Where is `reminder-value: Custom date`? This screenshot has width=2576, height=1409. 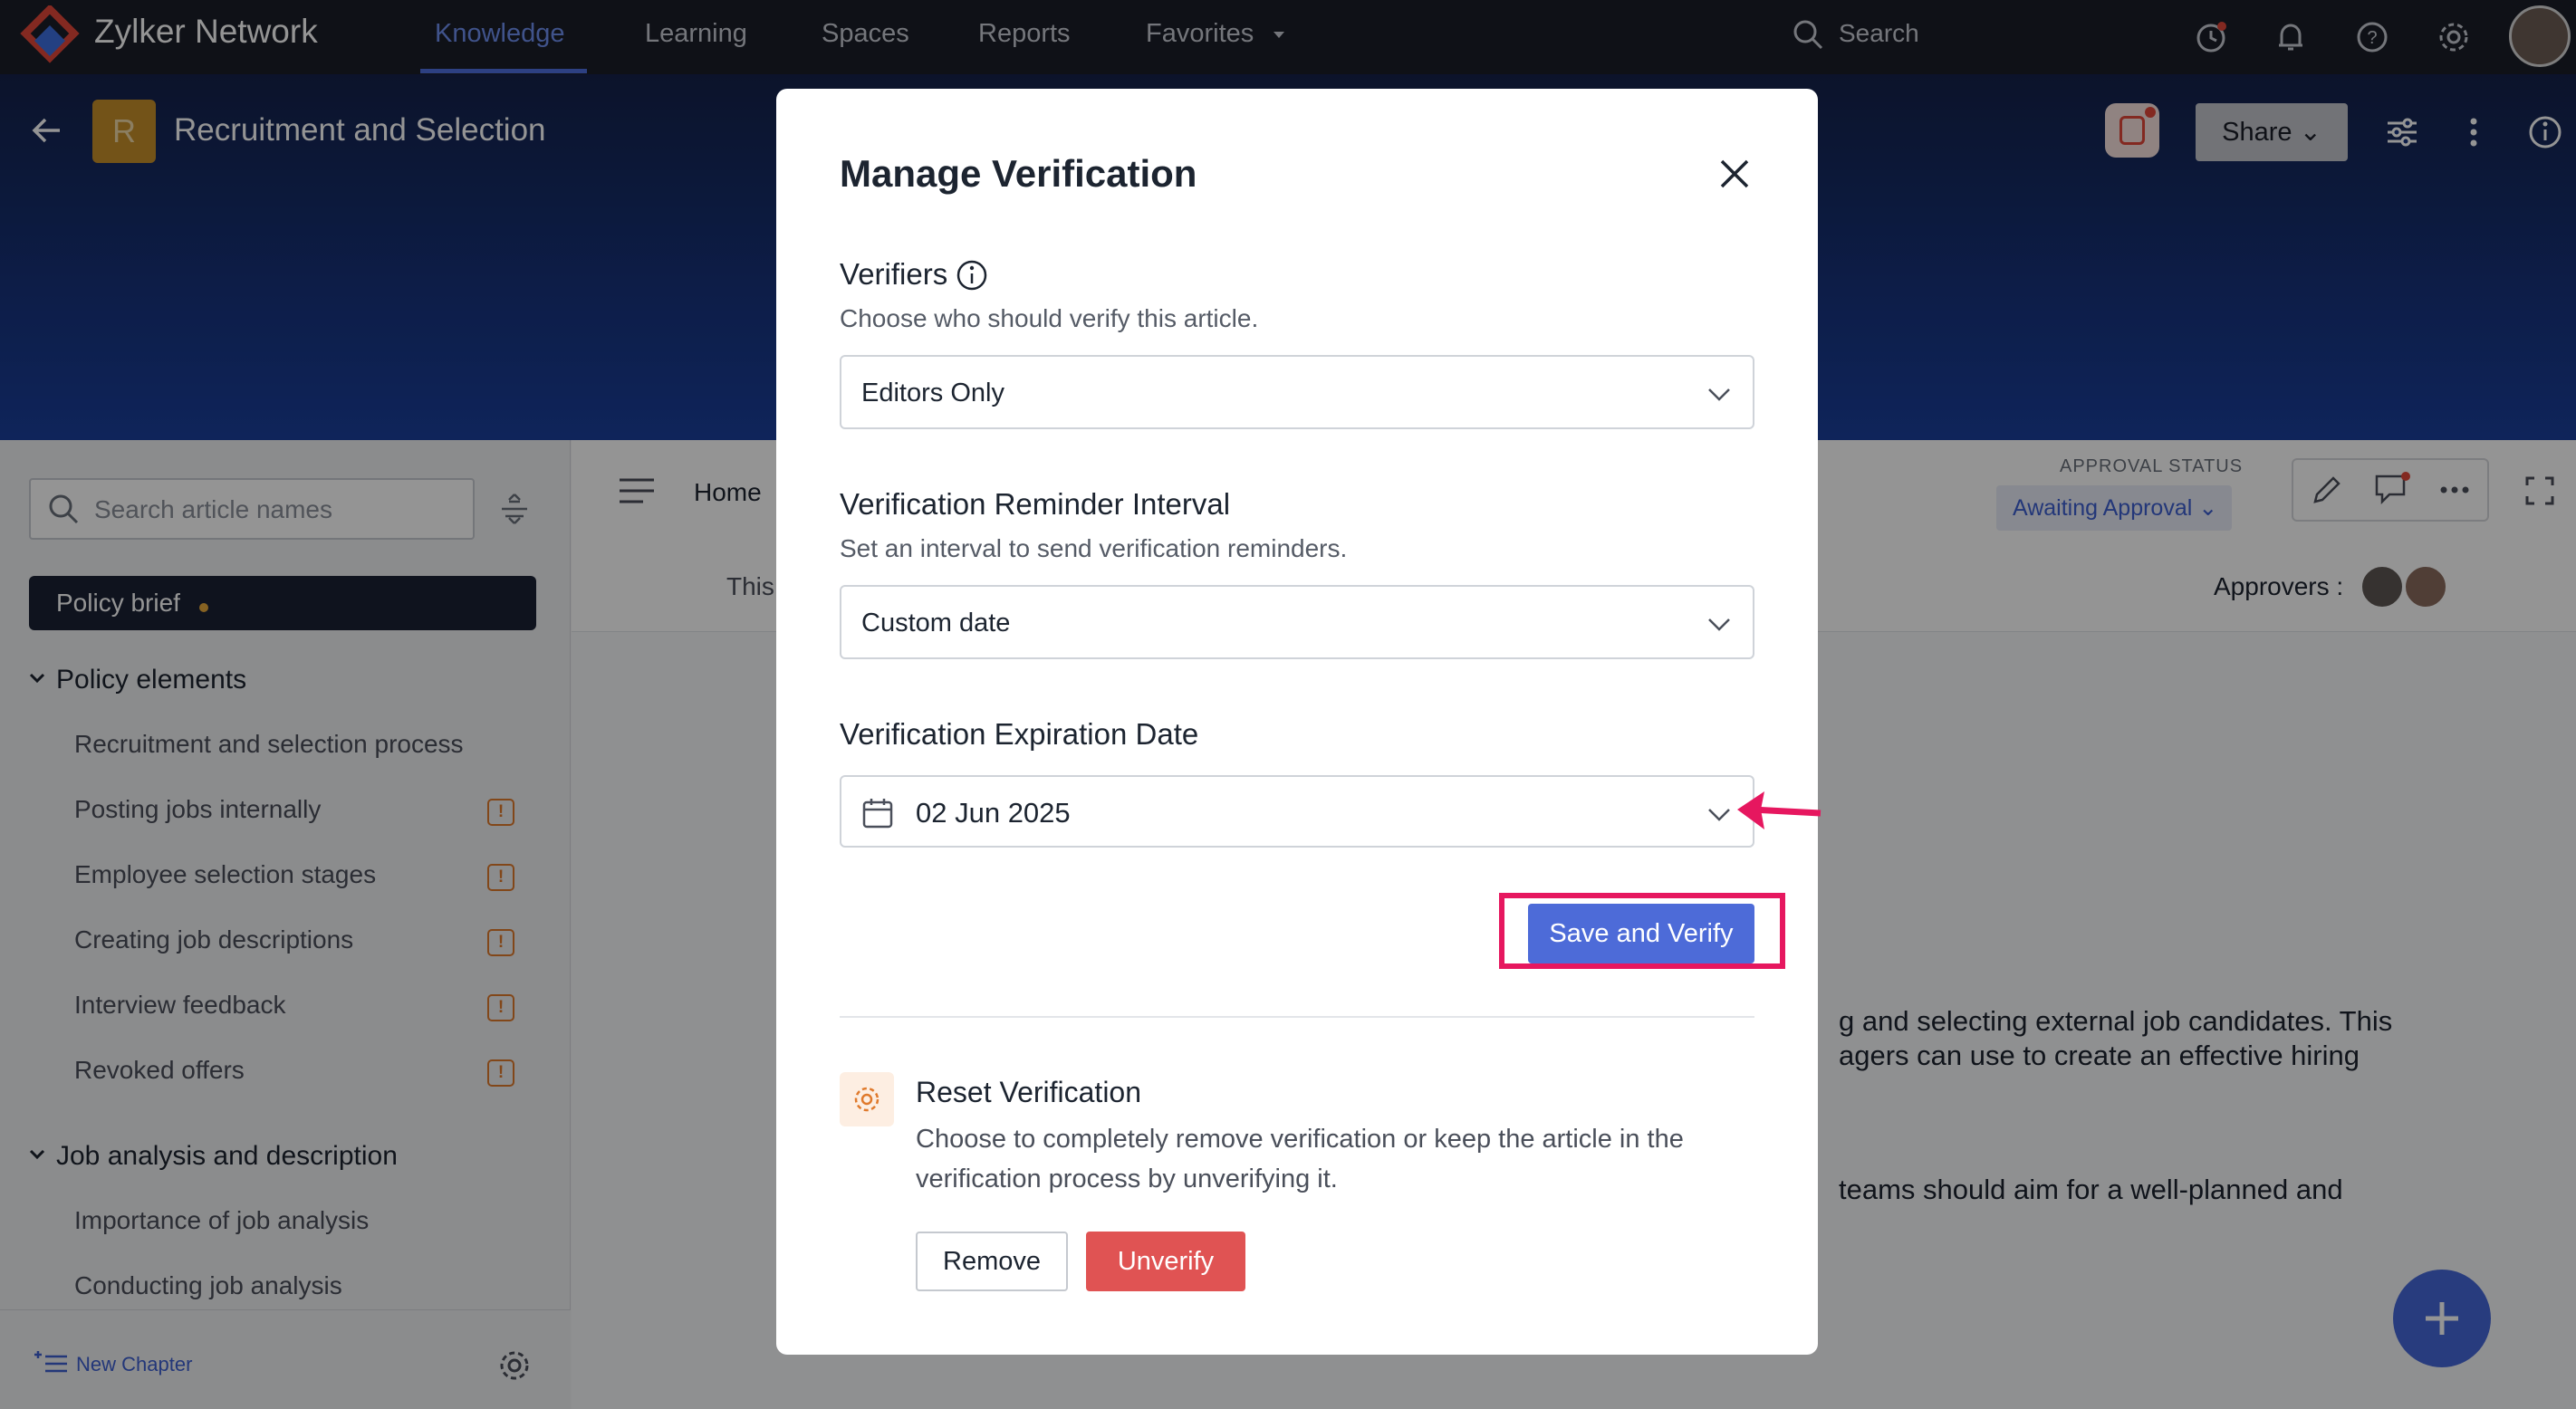 reminder-value: Custom date is located at coordinates (936, 623).